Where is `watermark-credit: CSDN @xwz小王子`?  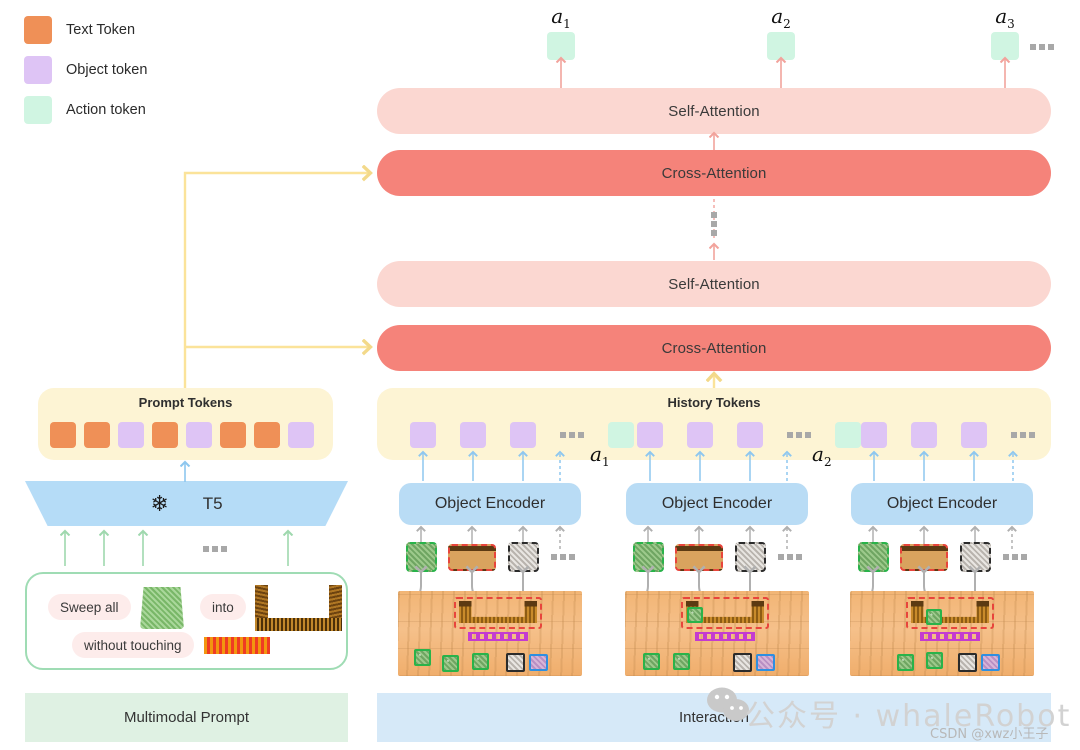 watermark-credit: CSDN @xwz小王子 is located at coordinates (989, 734).